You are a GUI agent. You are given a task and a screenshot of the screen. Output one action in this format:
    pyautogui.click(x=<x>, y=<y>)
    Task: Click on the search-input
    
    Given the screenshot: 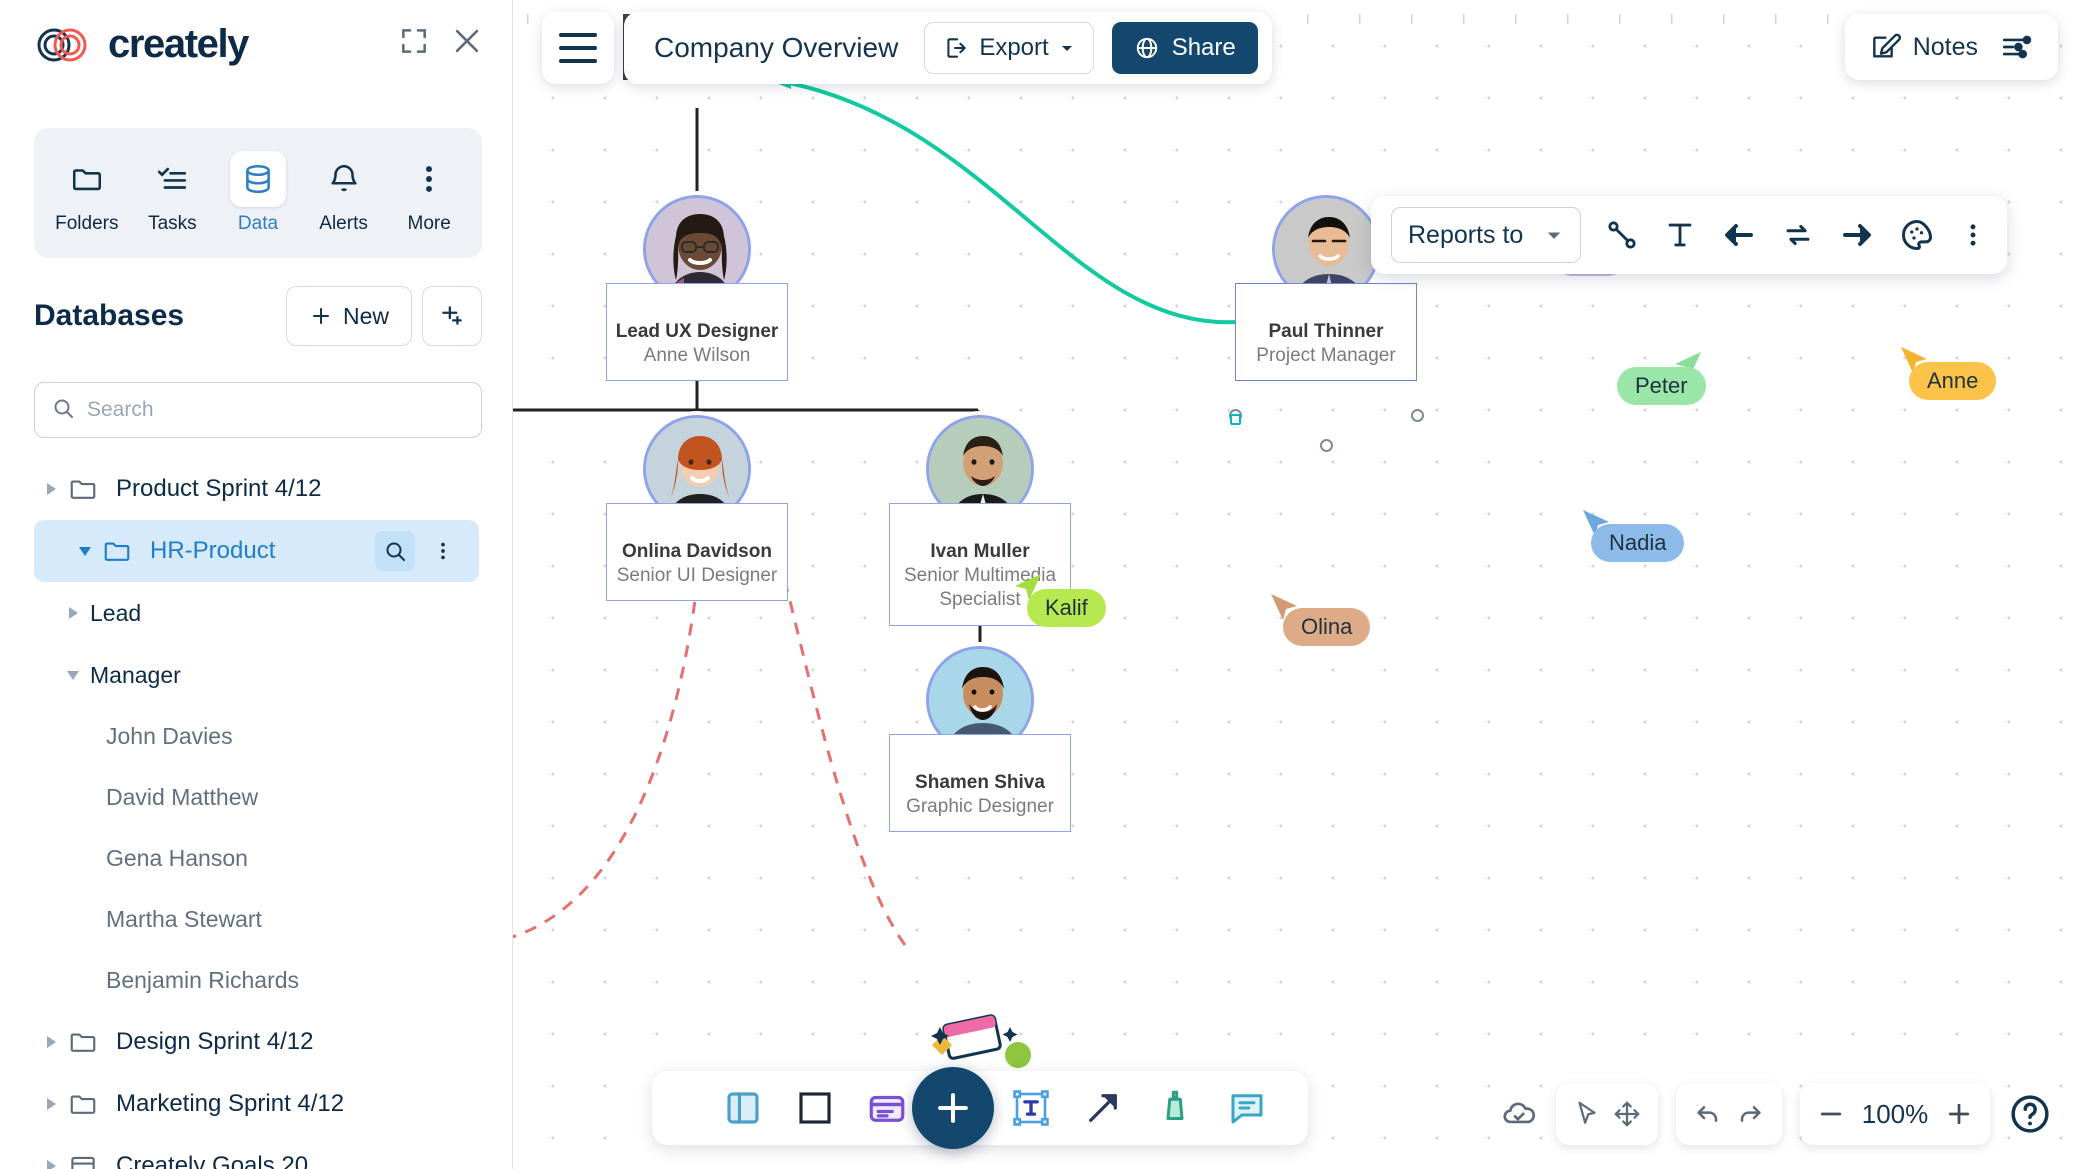 What is the action you would take?
    pyautogui.click(x=276, y=410)
    